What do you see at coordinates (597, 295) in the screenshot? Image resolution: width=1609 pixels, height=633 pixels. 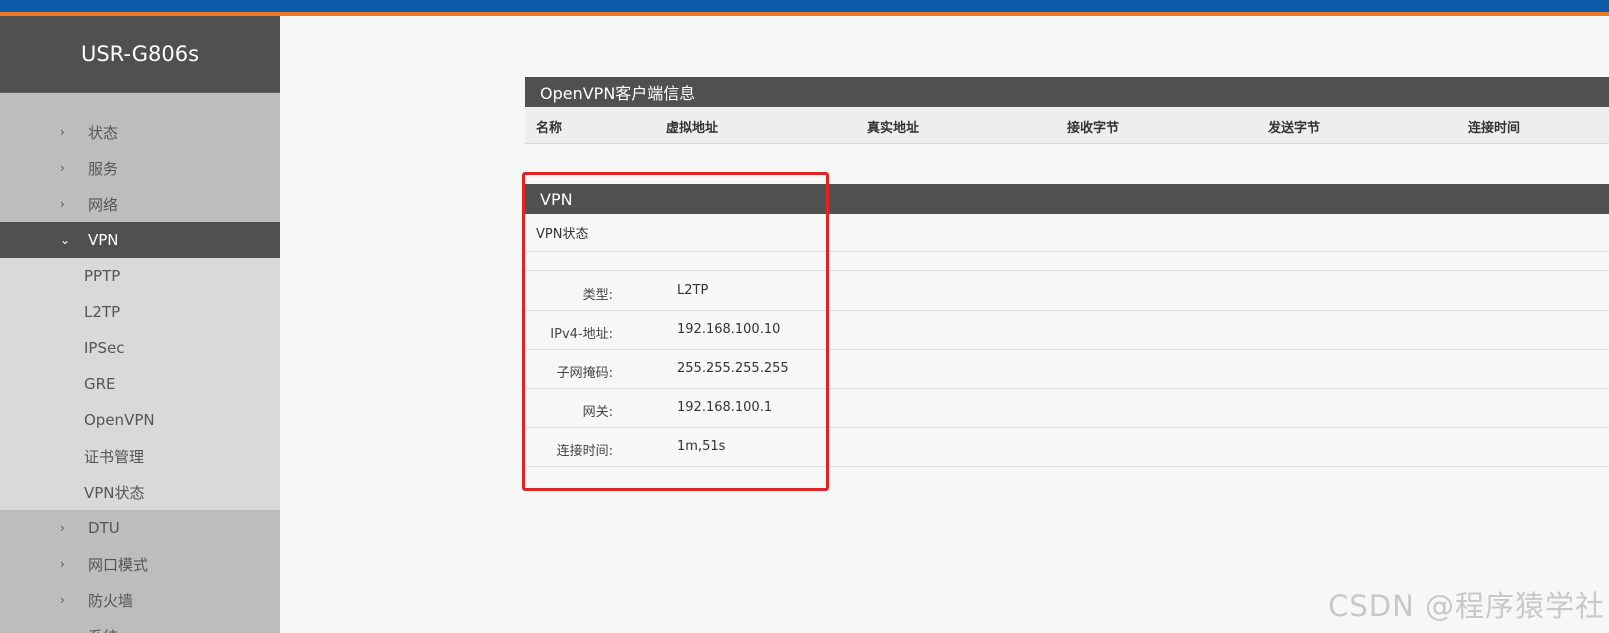 I see `field-label: 类型:` at bounding box center [597, 295].